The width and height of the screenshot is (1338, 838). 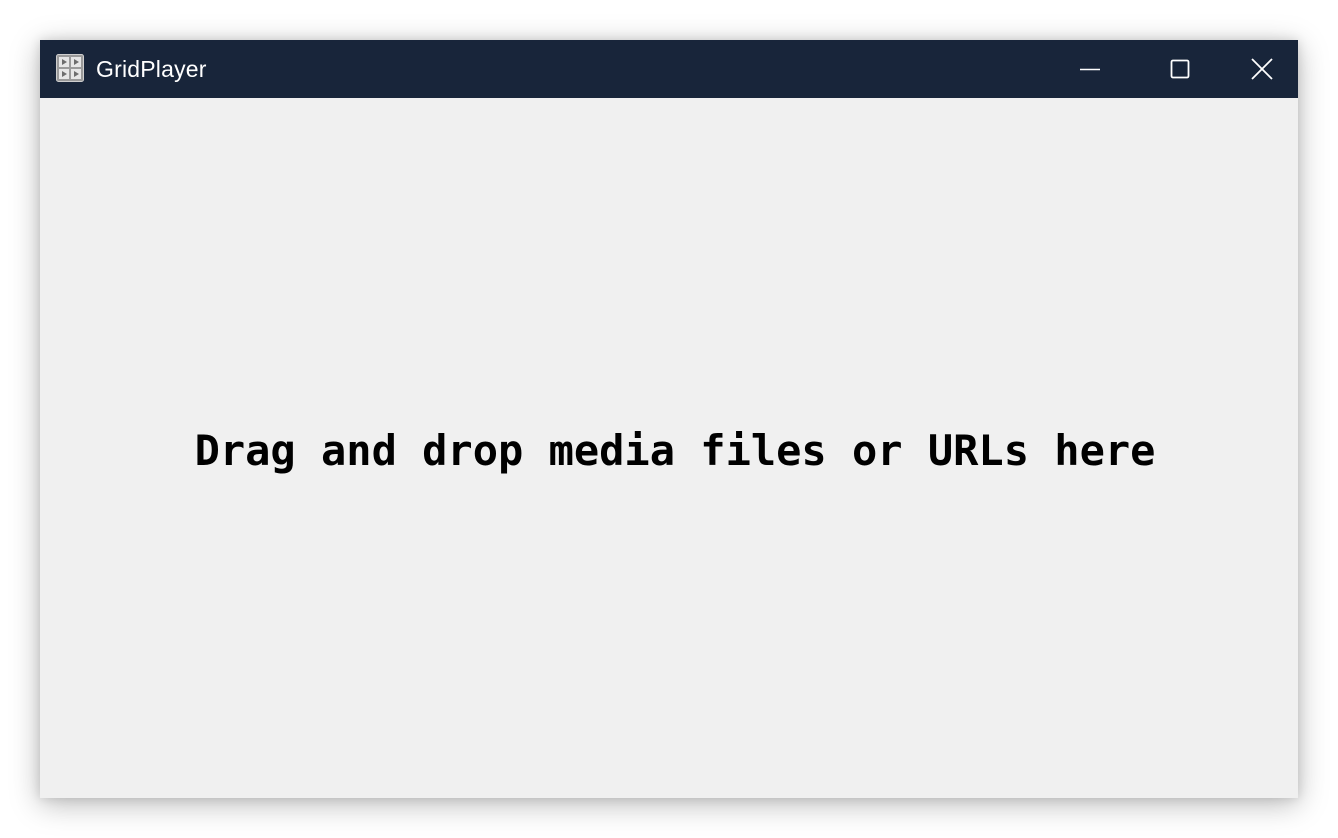 I want to click on drop-hint-text: Drag and drop media files or URLs here, so click(x=675, y=450).